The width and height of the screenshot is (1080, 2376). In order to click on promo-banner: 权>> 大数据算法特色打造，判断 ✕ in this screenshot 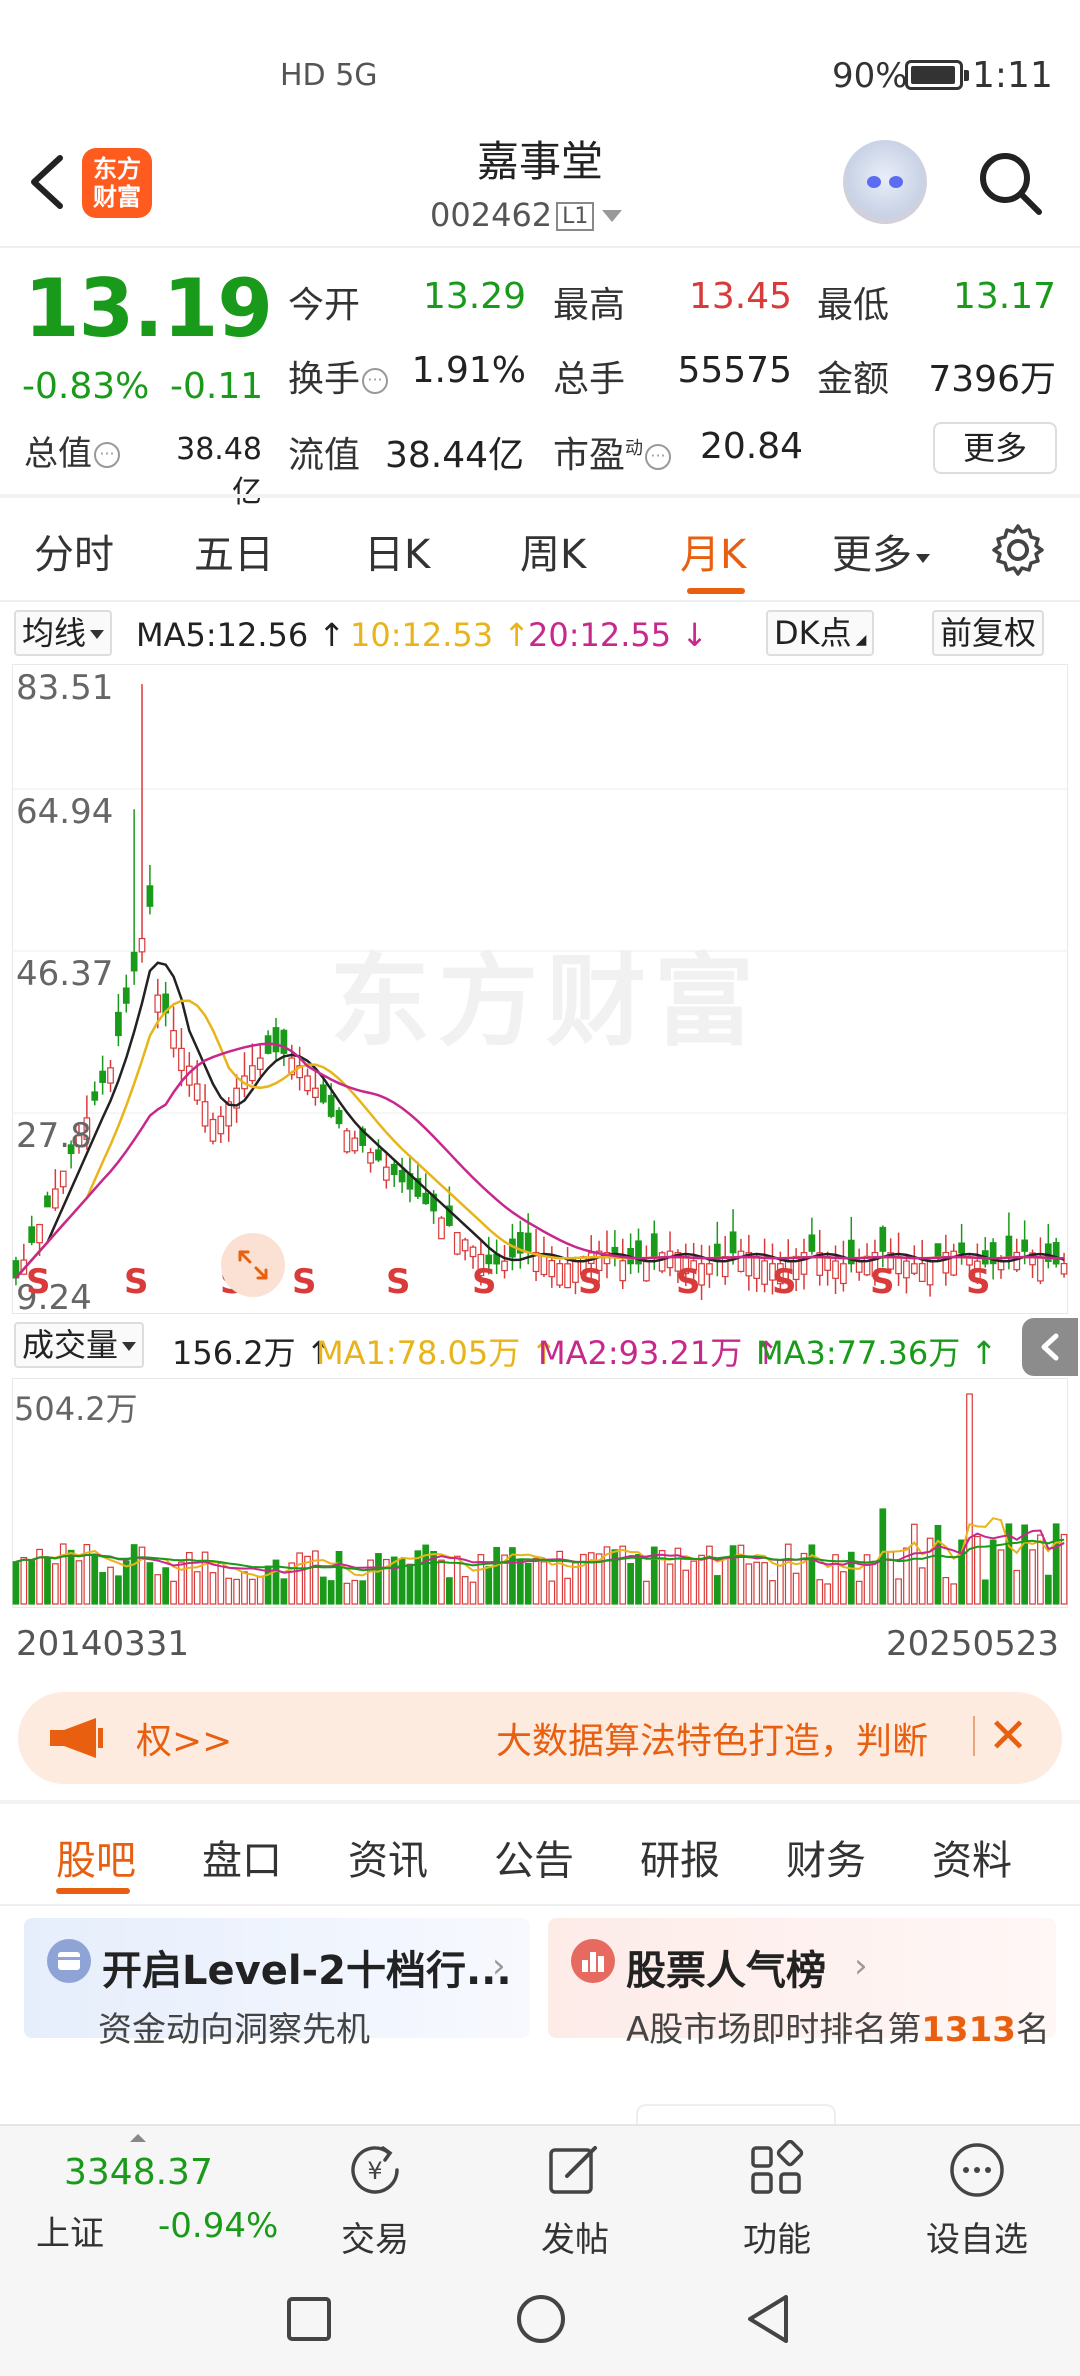, I will do `click(540, 1738)`.